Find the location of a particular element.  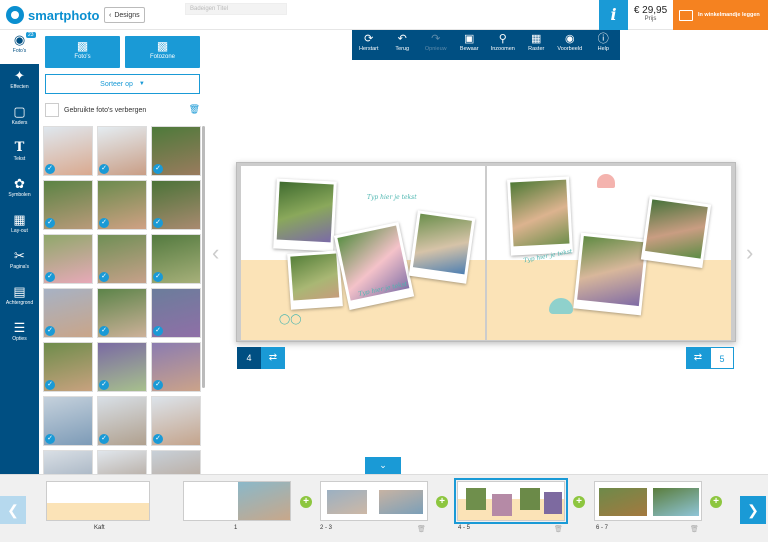

sidebar-item-background: ▤ Achtergrond is located at coordinates (19, 299).